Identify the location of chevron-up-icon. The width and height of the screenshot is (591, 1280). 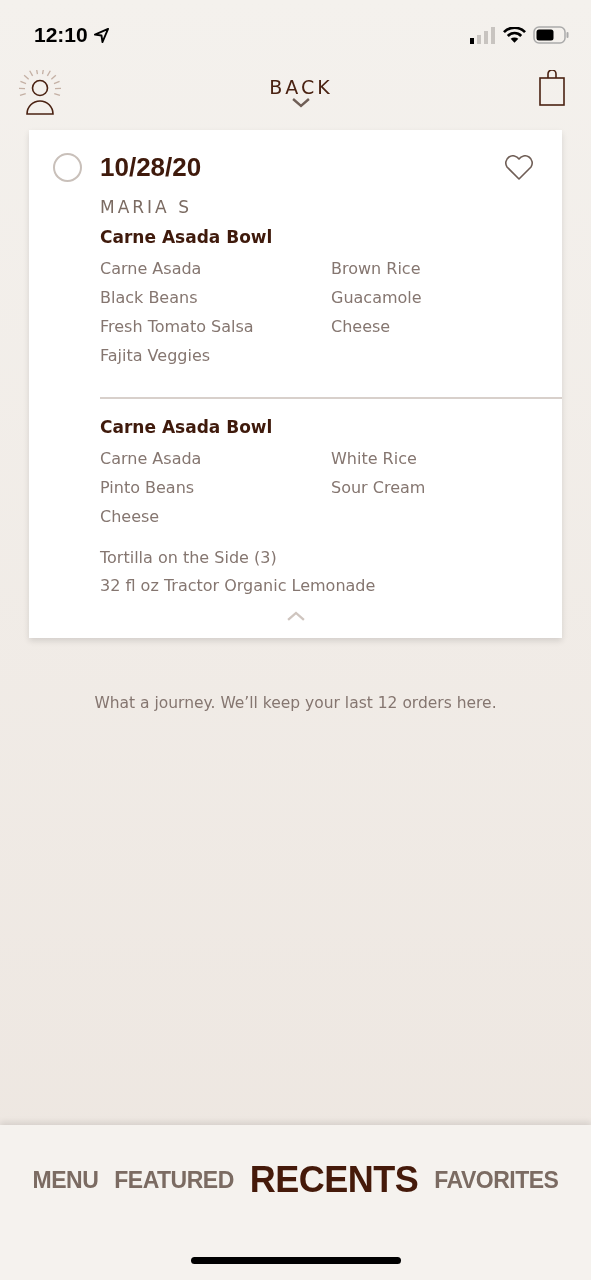
(295, 616).